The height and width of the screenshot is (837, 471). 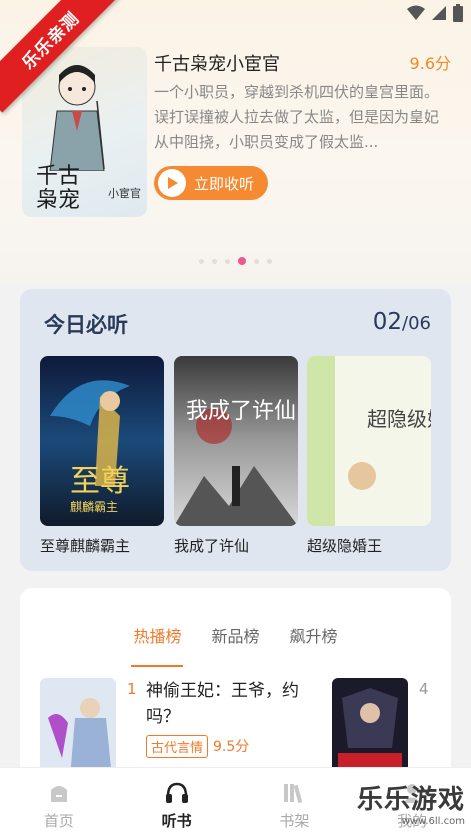 What do you see at coordinates (177, 746) in the screenshot?
I see `rank-book-tag: 古代言情` at bounding box center [177, 746].